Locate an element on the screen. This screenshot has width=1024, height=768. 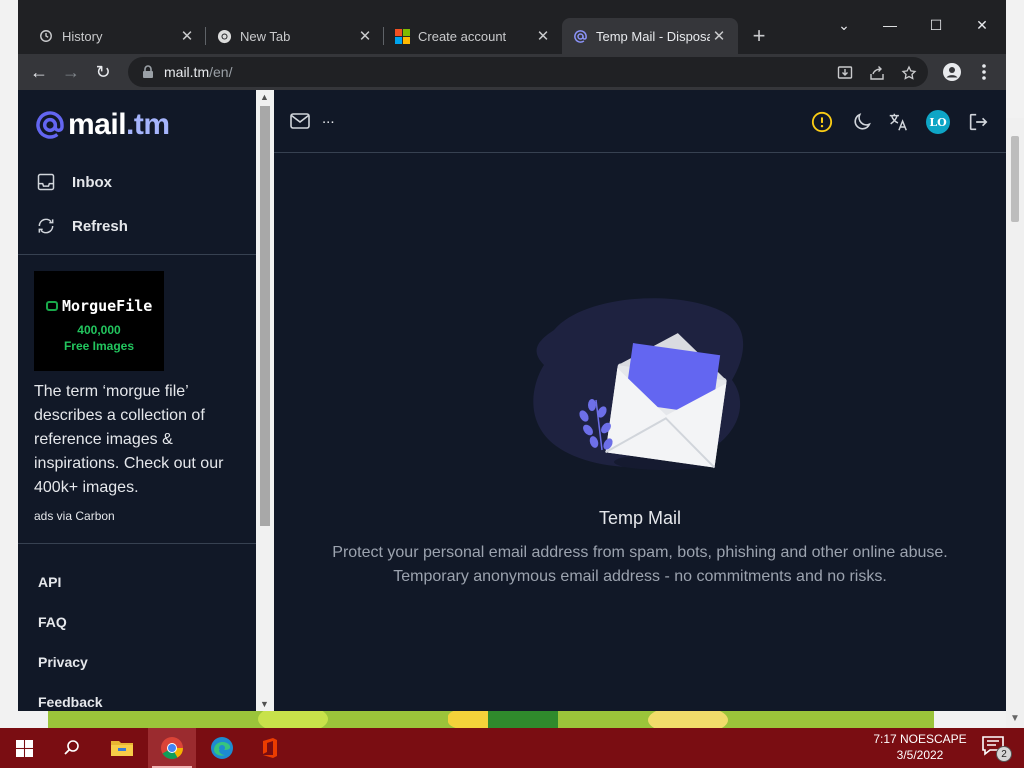
logout-icon is located at coordinates (978, 122).